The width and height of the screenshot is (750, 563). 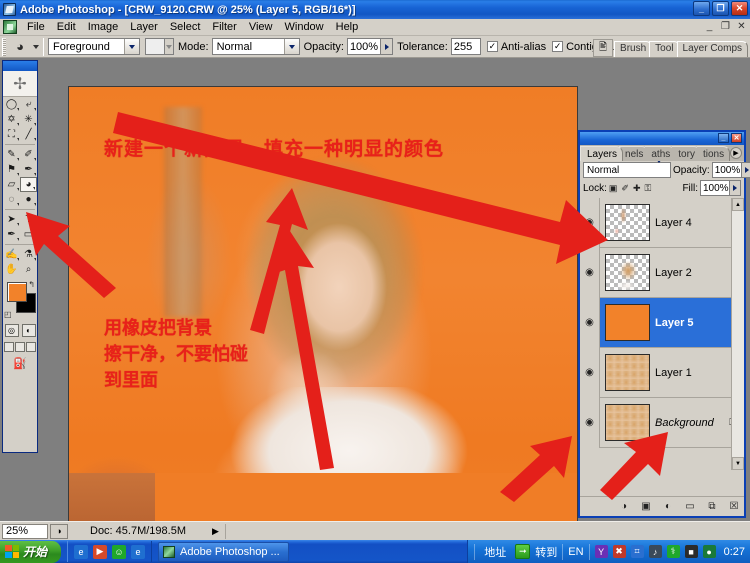 I want to click on opacity-input: 100%, so click(x=364, y=46).